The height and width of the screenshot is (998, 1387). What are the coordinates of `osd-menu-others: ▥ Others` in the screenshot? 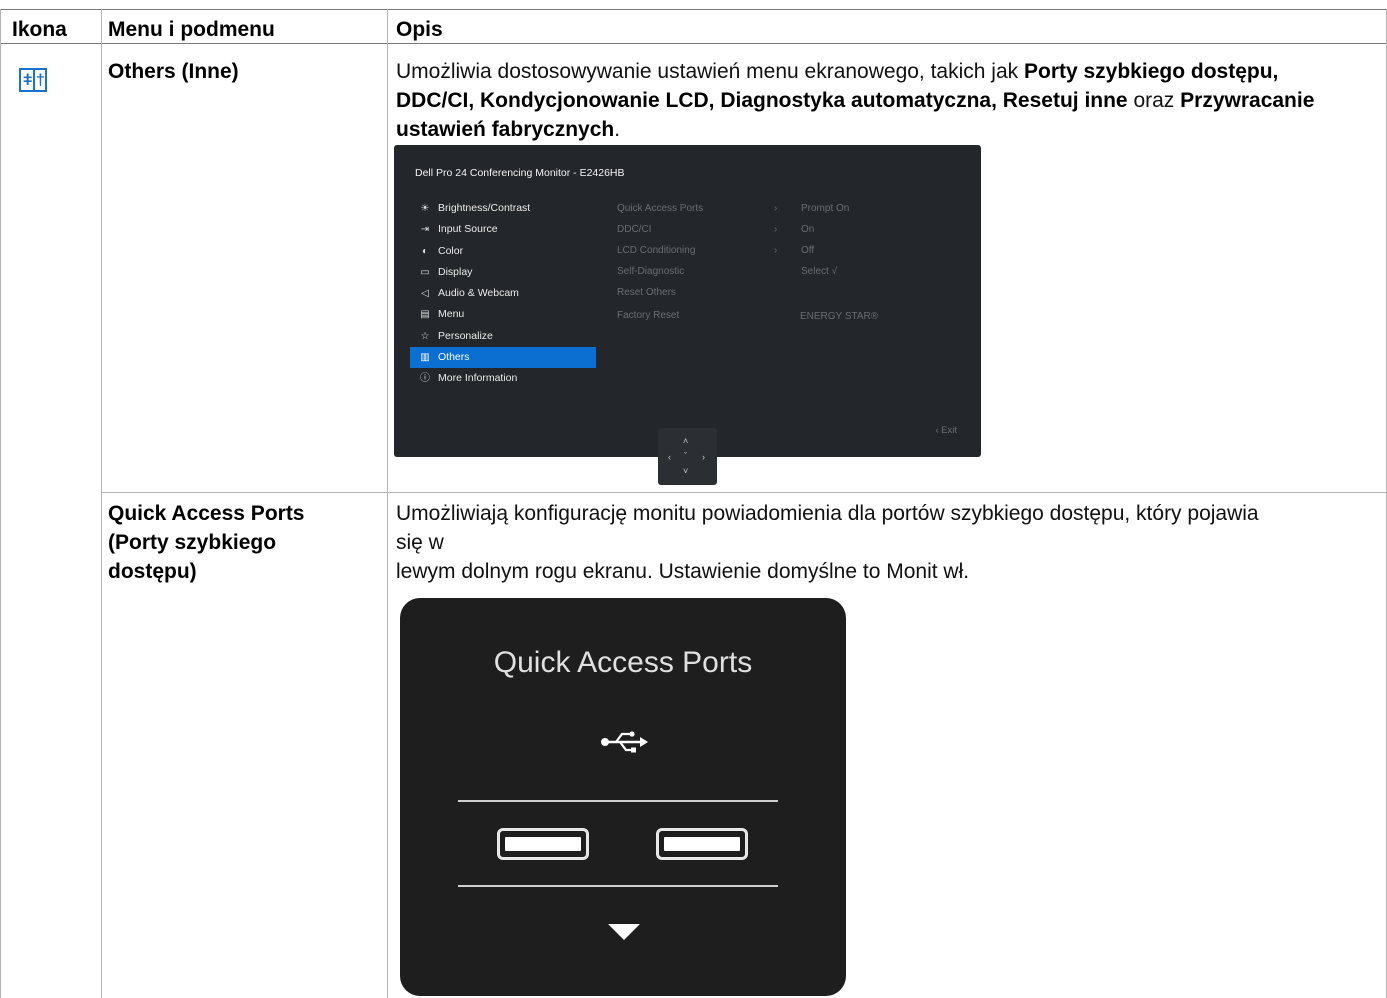 It's located at (503, 357).